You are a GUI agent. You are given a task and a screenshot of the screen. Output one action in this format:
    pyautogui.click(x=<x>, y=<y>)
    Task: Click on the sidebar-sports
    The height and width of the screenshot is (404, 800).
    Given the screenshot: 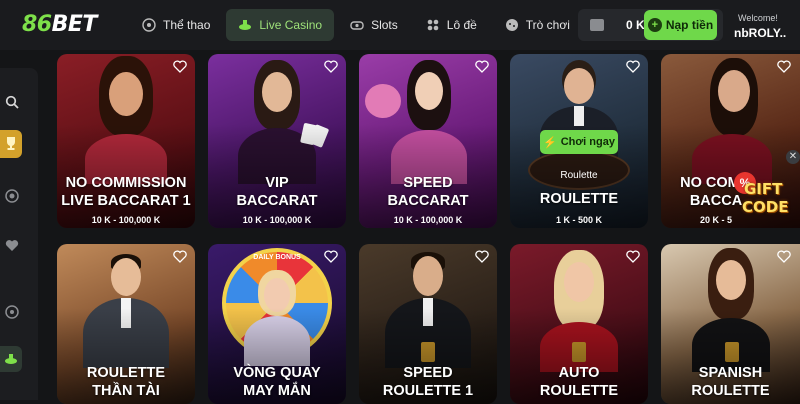 What is the action you would take?
    pyautogui.click(x=12, y=312)
    